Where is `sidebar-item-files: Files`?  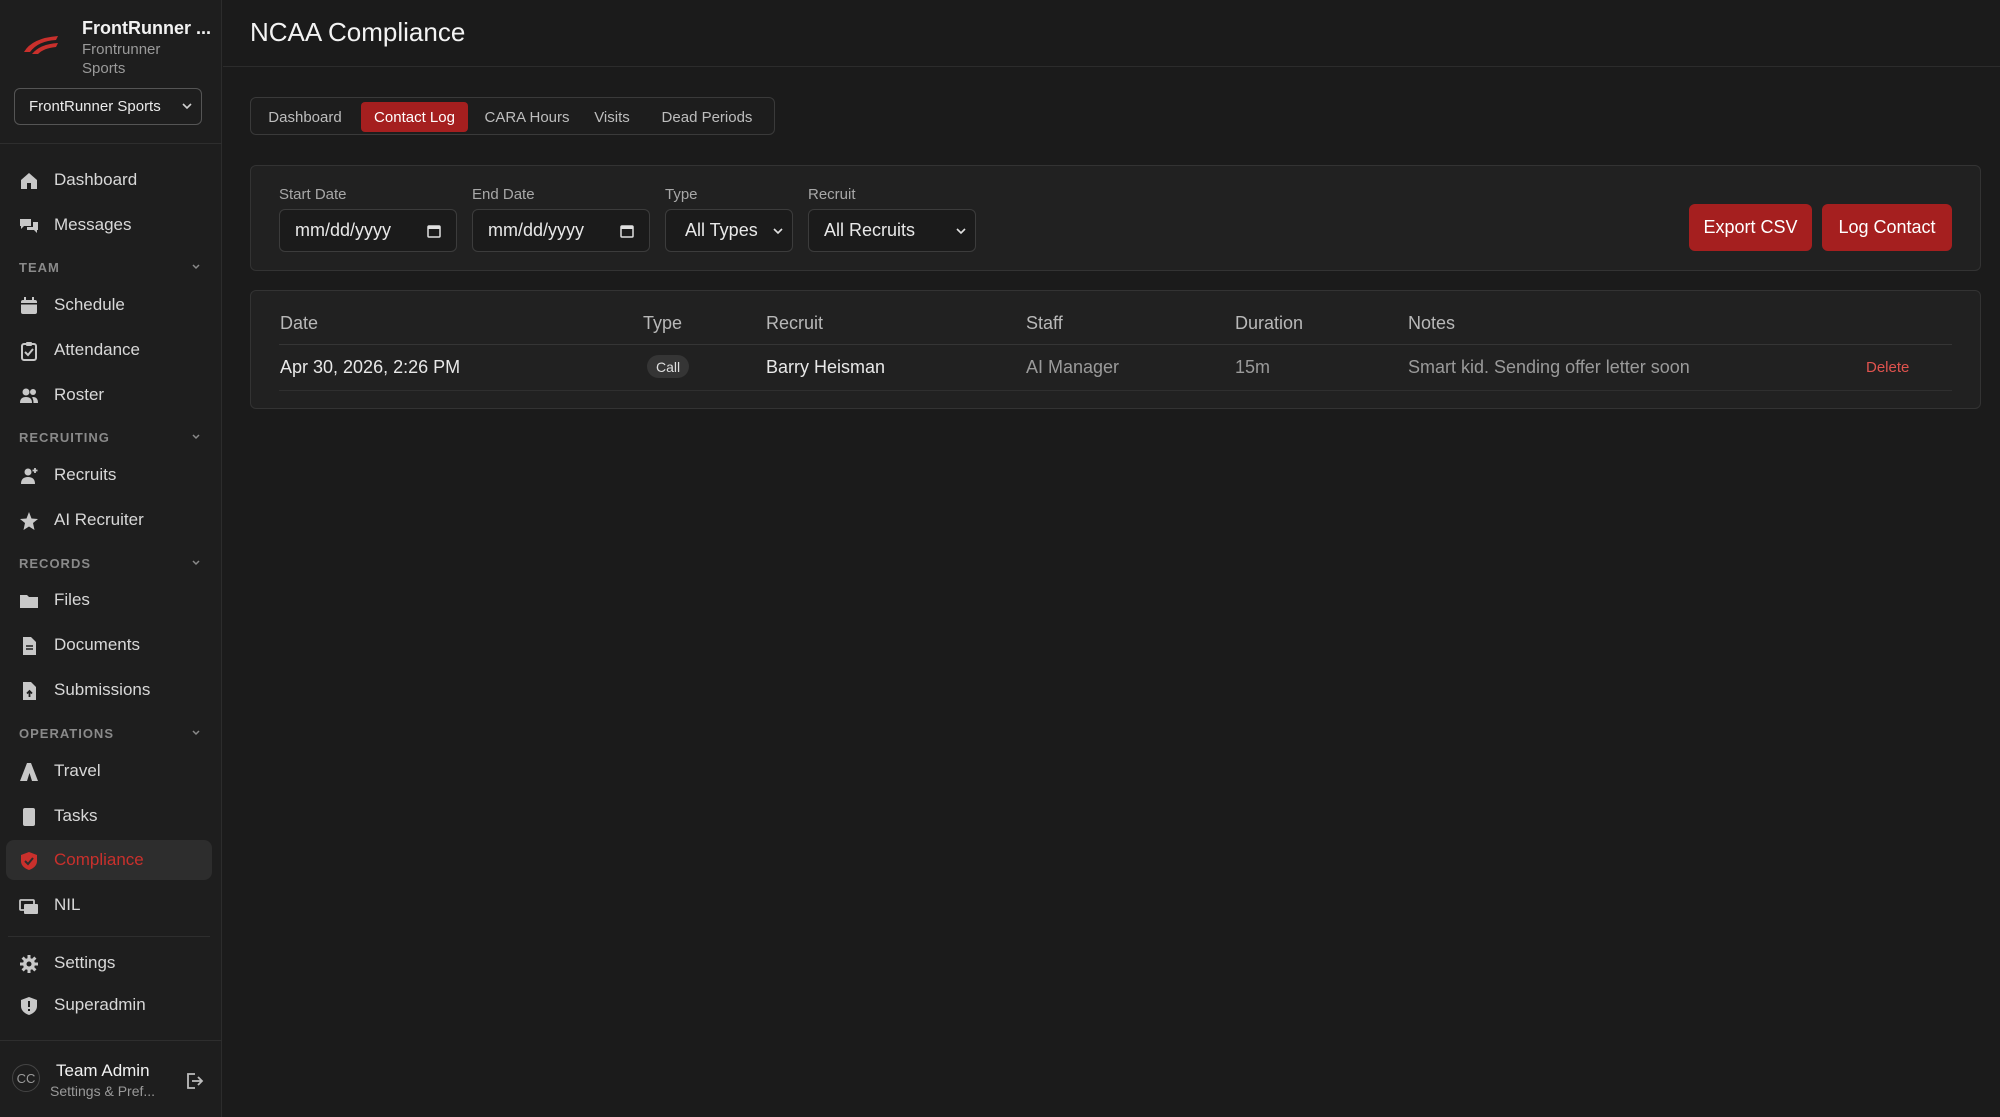
sidebar-item-files: Files is located at coordinates (109, 600).